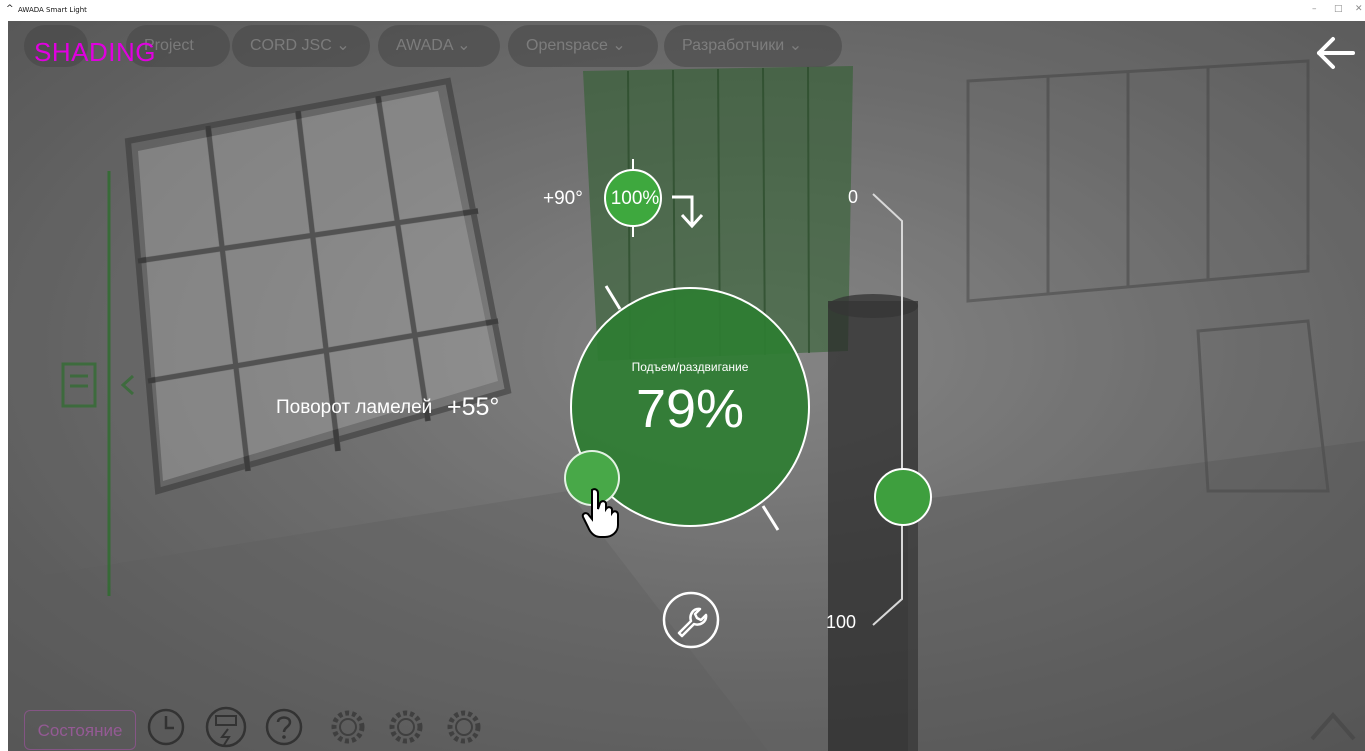 This screenshot has width=1365, height=751. I want to click on help-icon, so click(284, 727).